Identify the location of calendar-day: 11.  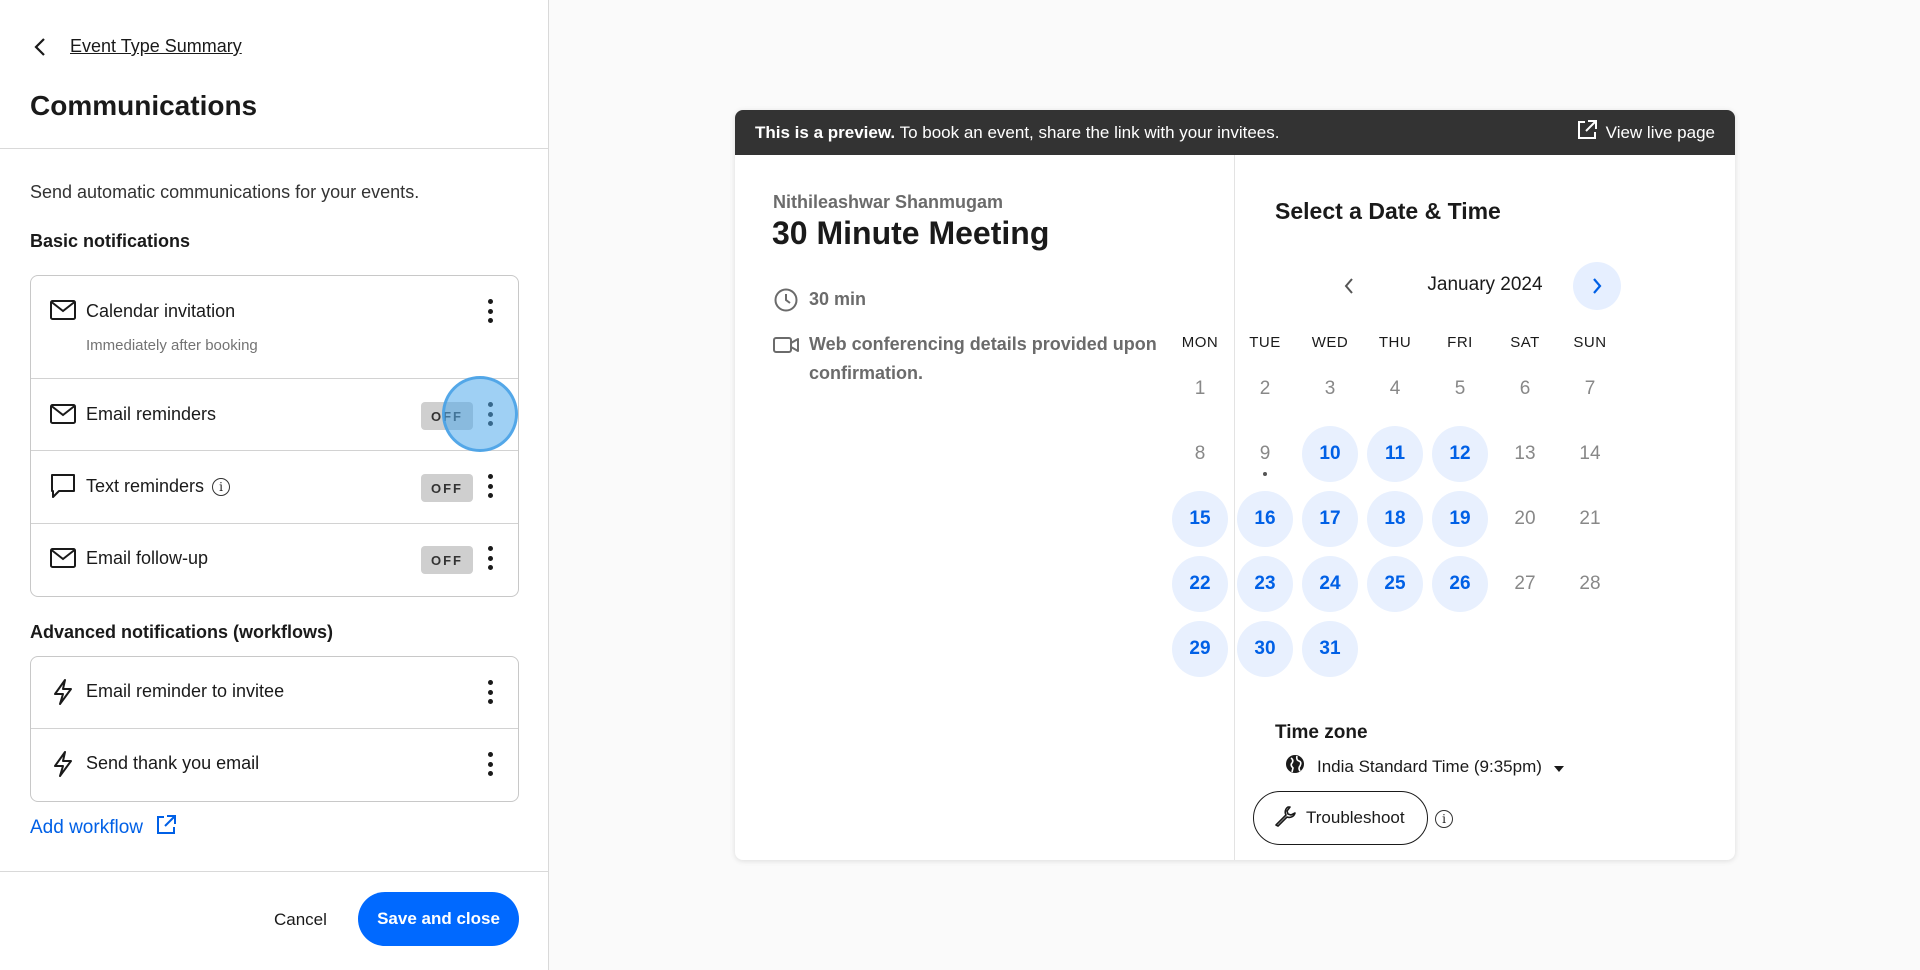
(1395, 454).